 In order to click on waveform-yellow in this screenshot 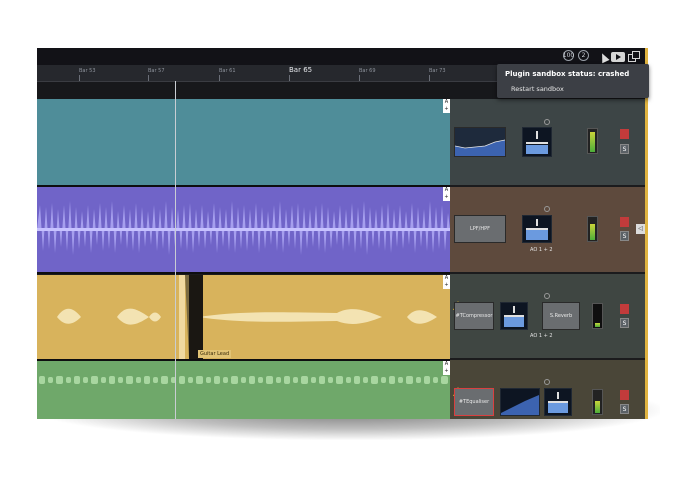, I will do `click(247, 317)`.